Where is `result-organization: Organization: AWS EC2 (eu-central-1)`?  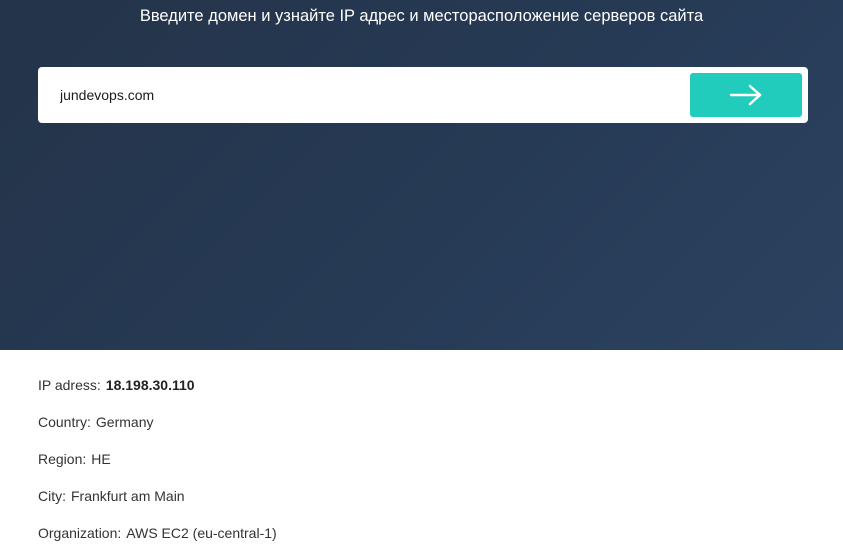 result-organization: Organization: AWS EC2 (eu-central-1) is located at coordinates (418, 536).